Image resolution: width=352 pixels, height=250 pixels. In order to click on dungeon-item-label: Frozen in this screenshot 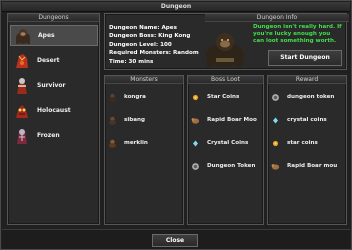, I will do `click(48, 135)`.